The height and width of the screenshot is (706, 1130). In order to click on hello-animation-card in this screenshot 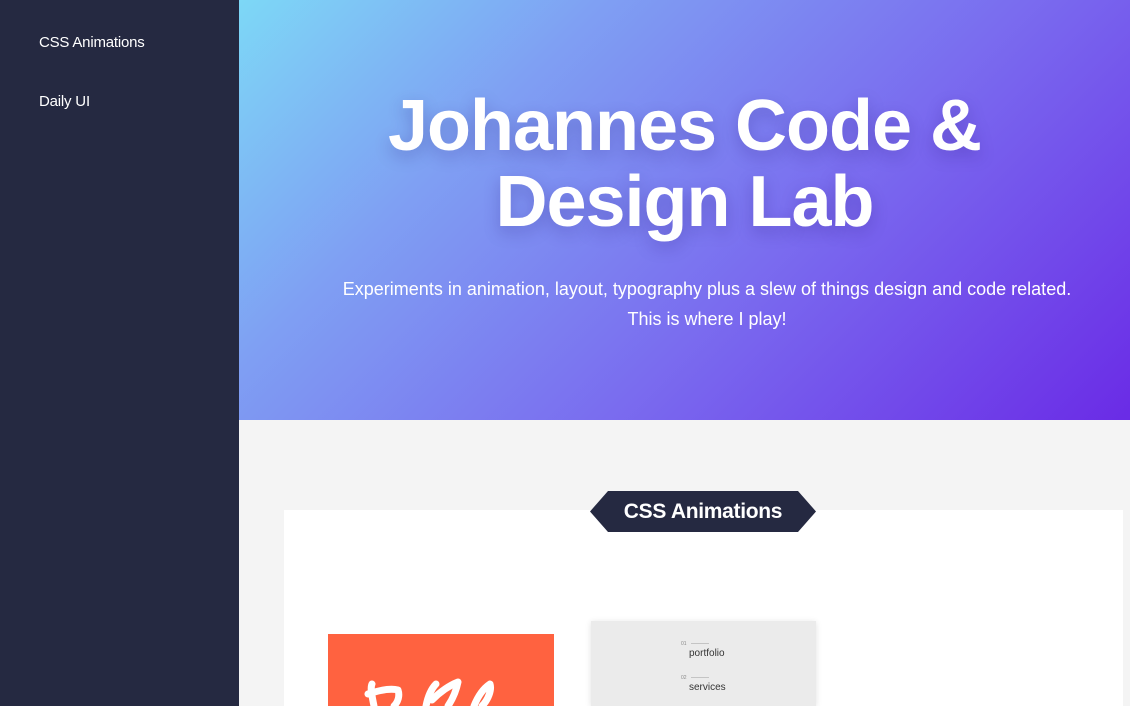, I will do `click(441, 670)`.